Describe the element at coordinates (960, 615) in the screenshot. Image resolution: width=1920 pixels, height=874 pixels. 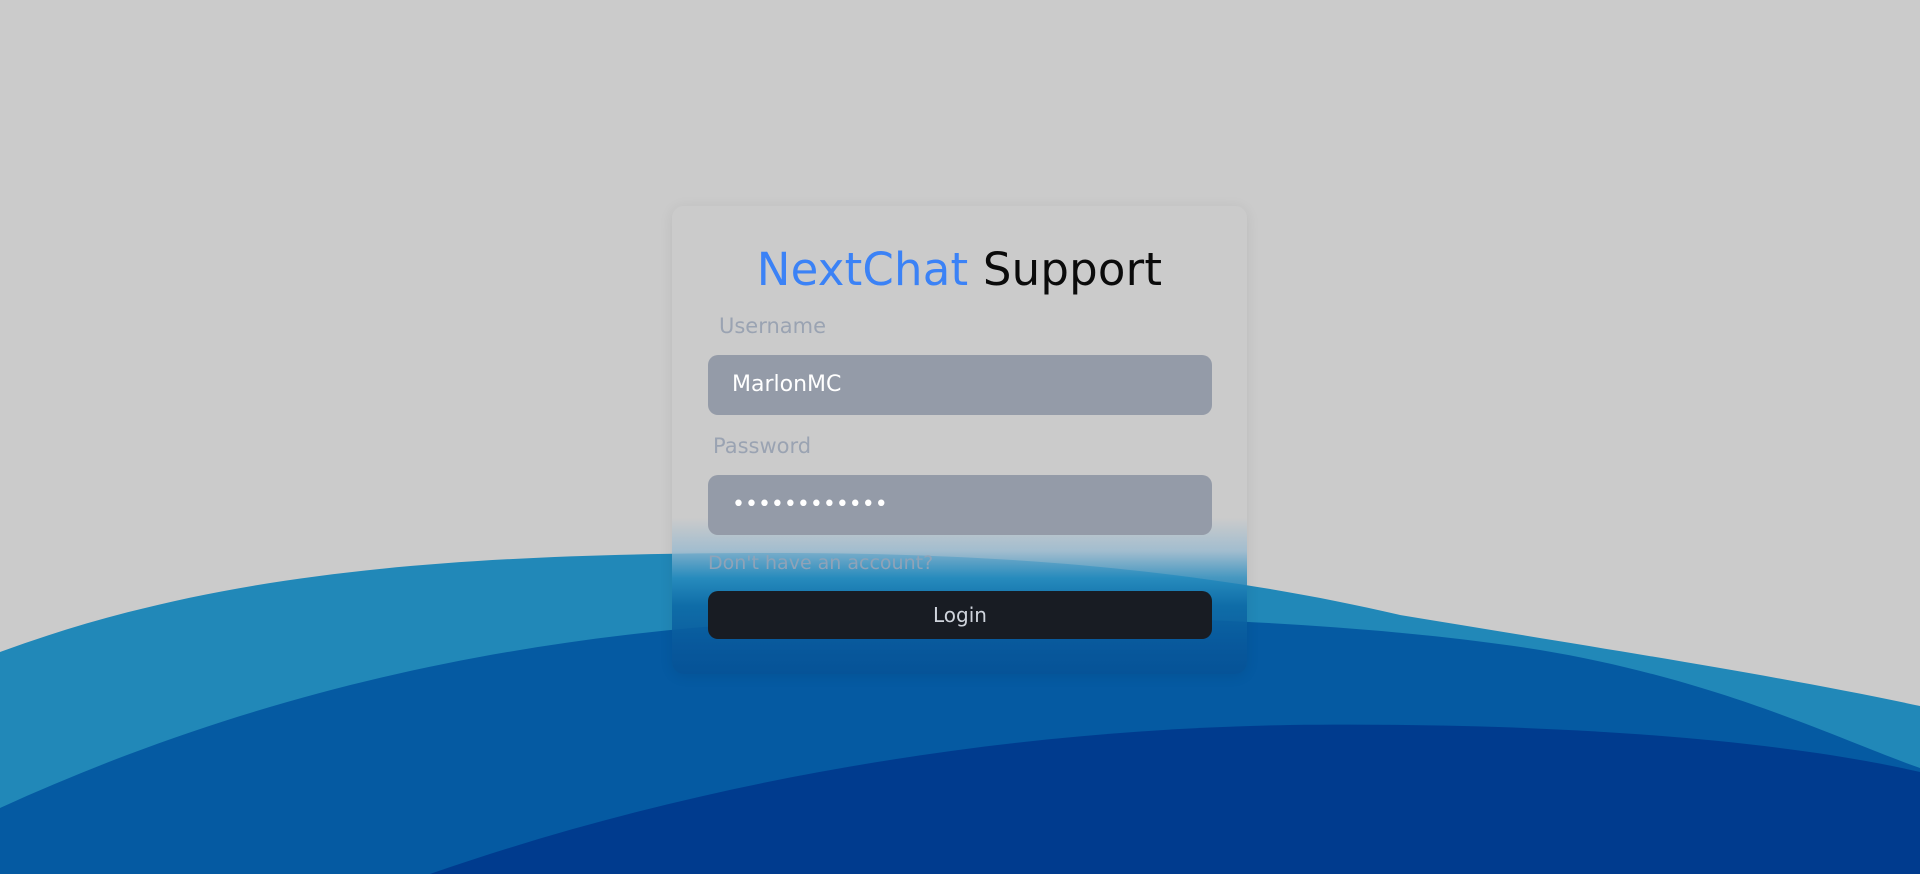
I see `login-button: Login` at that location.